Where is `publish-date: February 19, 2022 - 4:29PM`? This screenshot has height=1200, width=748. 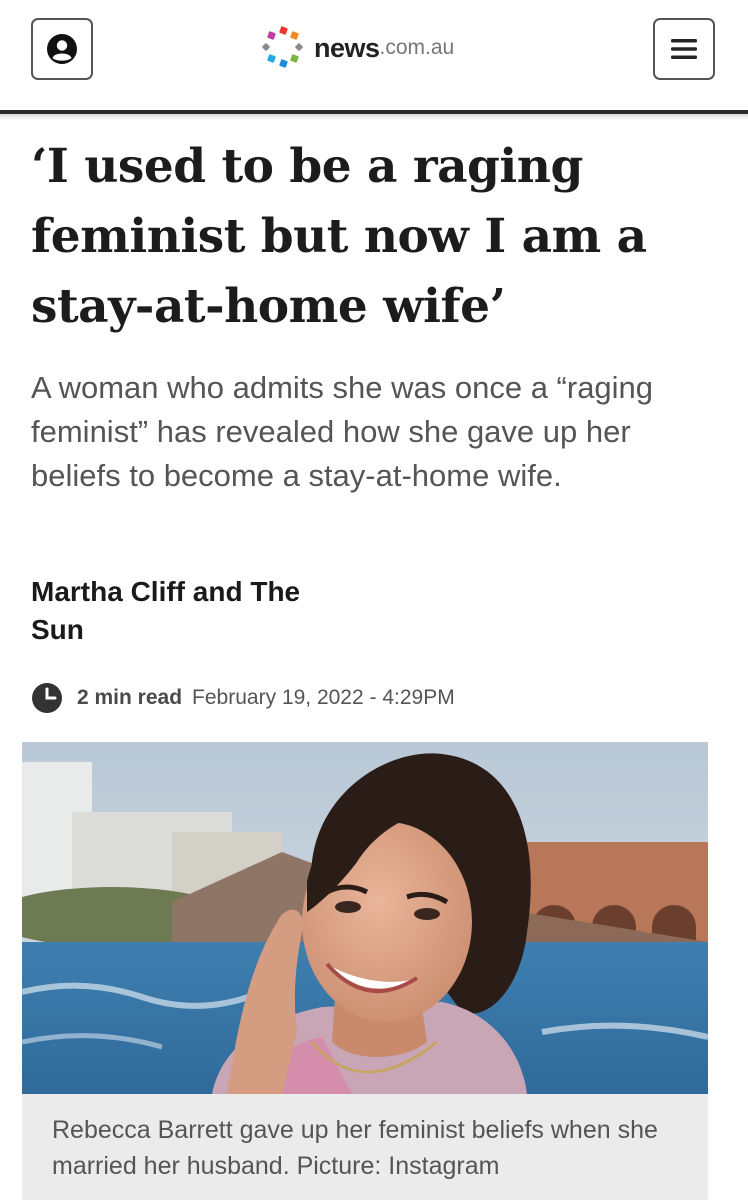 publish-date: February 19, 2022 - 4:29PM is located at coordinates (323, 697).